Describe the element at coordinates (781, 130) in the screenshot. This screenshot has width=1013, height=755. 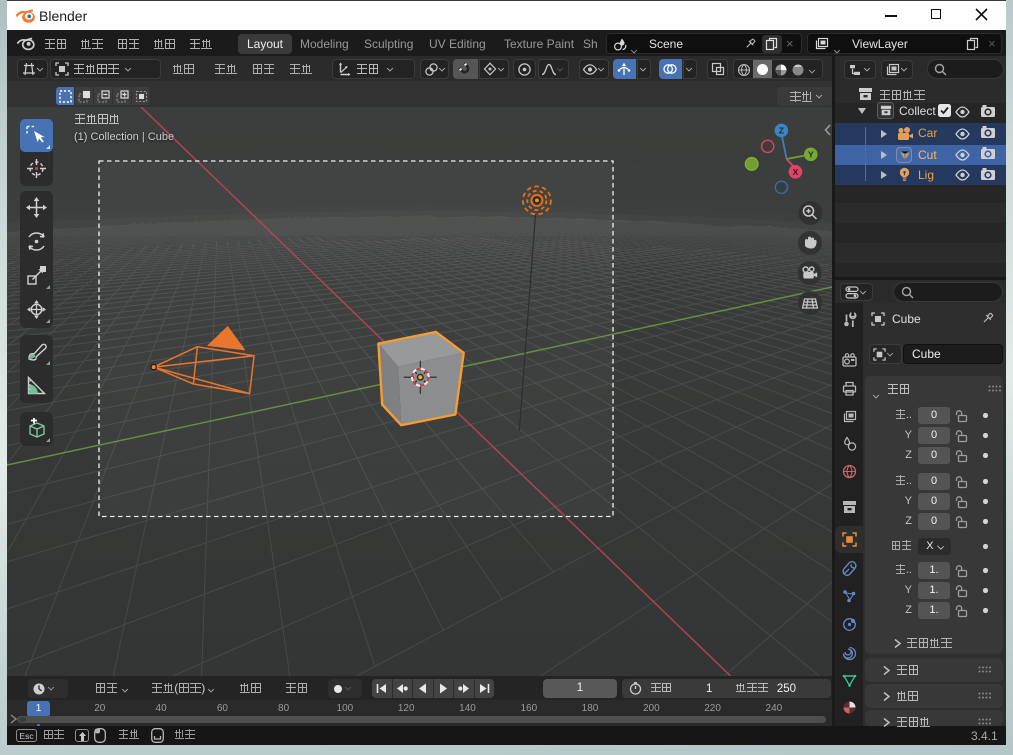
I see `svg-text: Z` at that location.